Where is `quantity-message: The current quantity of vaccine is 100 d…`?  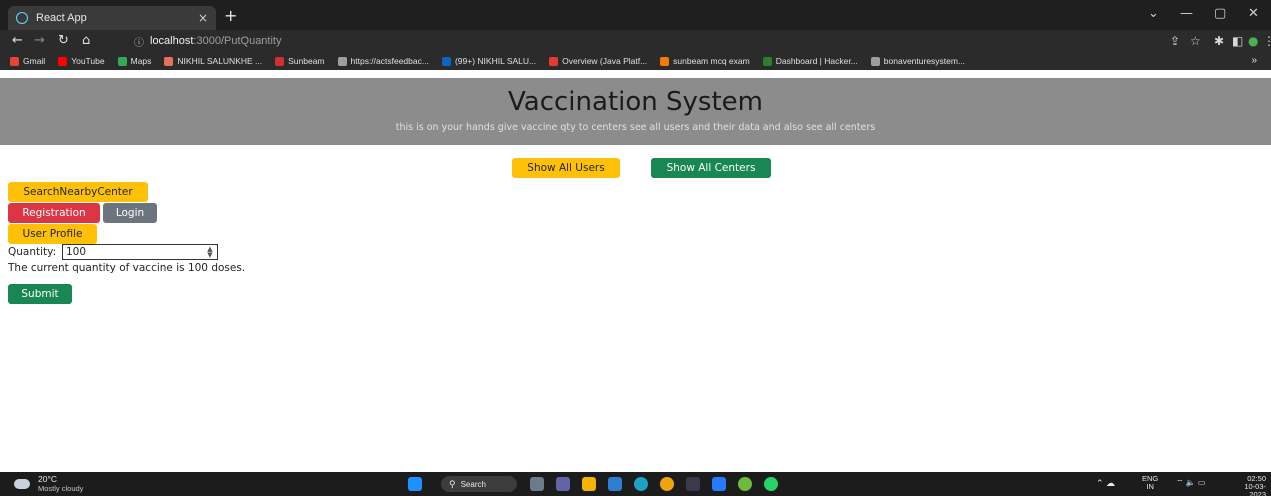
quantity-message: The current quantity of vaccine is 100 d… is located at coordinates (127, 268).